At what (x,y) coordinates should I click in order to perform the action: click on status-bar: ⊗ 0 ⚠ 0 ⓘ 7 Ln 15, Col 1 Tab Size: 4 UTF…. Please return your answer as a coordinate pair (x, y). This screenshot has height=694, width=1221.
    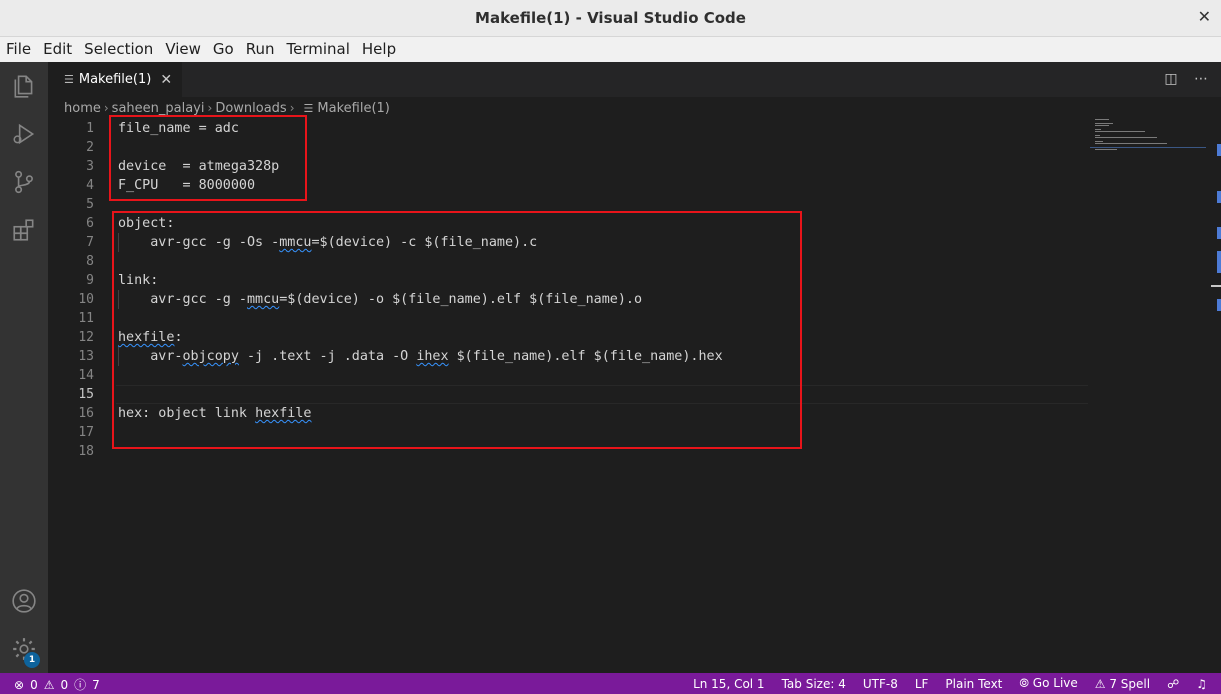
    Looking at the image, I should click on (610, 683).